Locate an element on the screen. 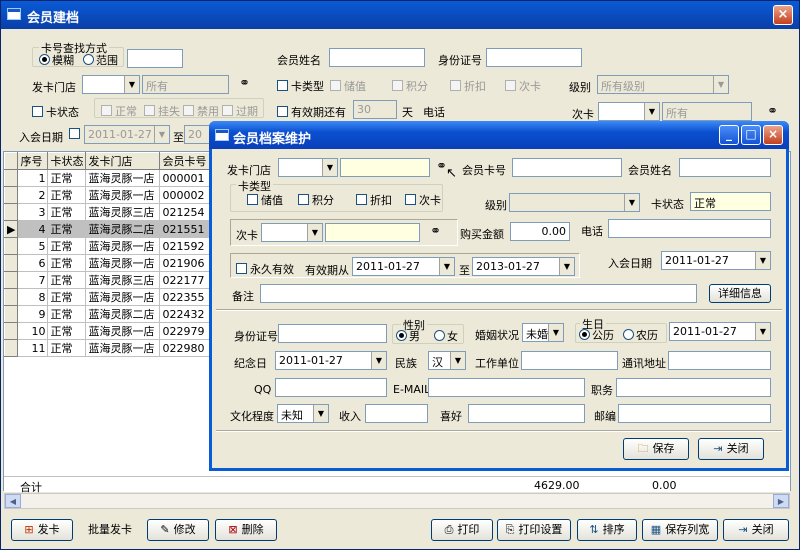 This screenshot has height=550, width=800. dialog-minimize-button: _ is located at coordinates (729, 135).